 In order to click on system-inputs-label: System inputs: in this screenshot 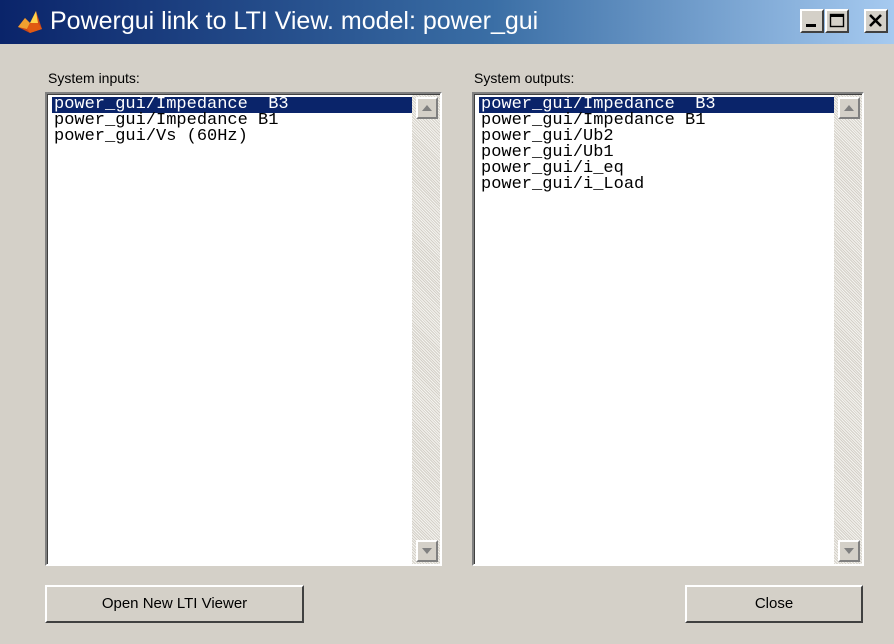, I will do `click(94, 78)`.